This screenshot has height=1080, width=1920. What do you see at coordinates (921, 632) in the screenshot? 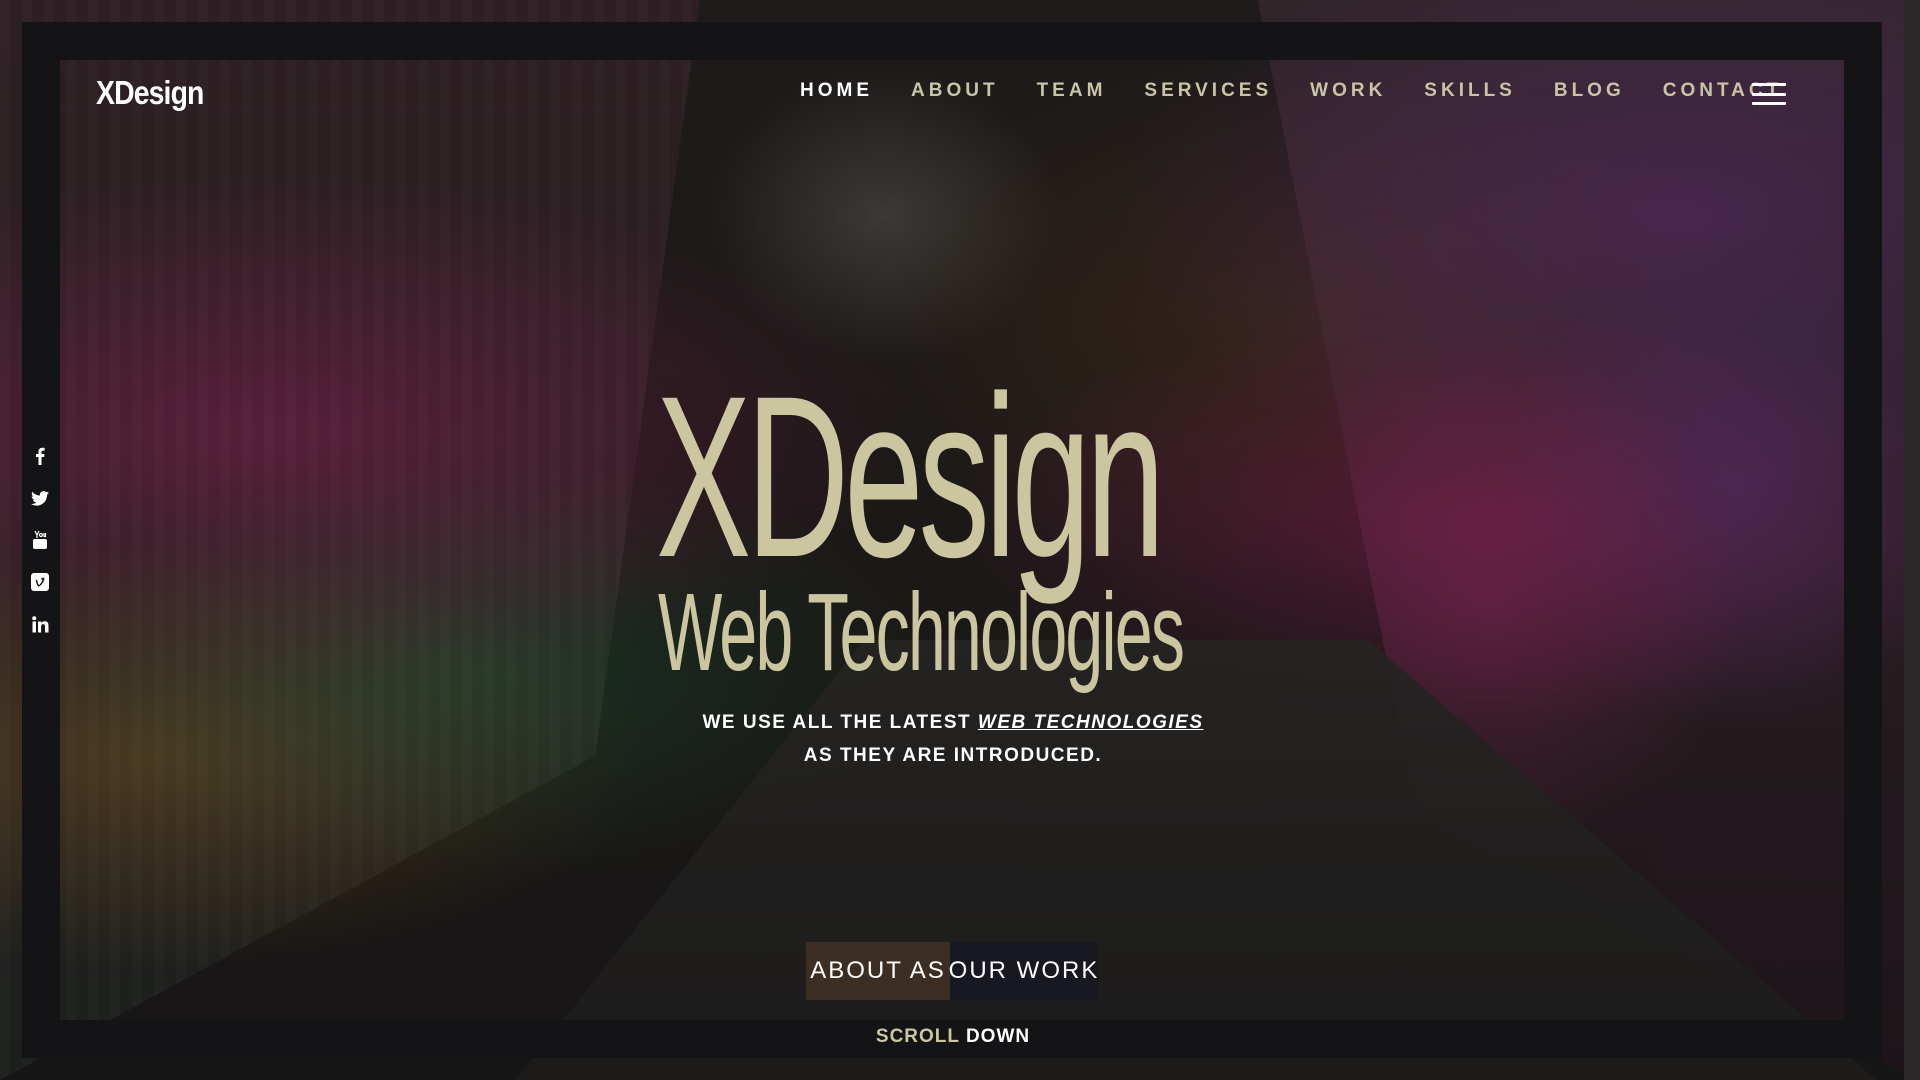
I see `hero-subtitle: Web Technologies` at bounding box center [921, 632].